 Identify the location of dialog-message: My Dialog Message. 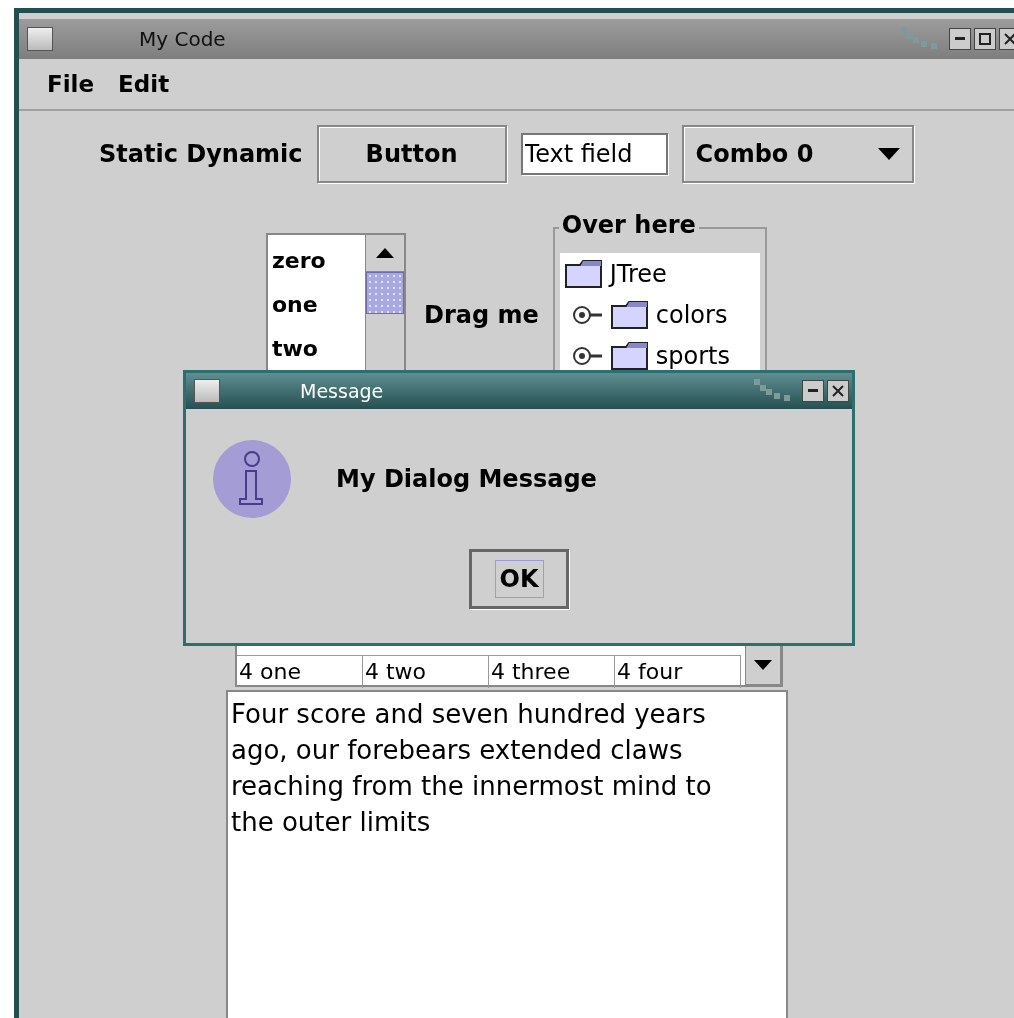
(466, 479).